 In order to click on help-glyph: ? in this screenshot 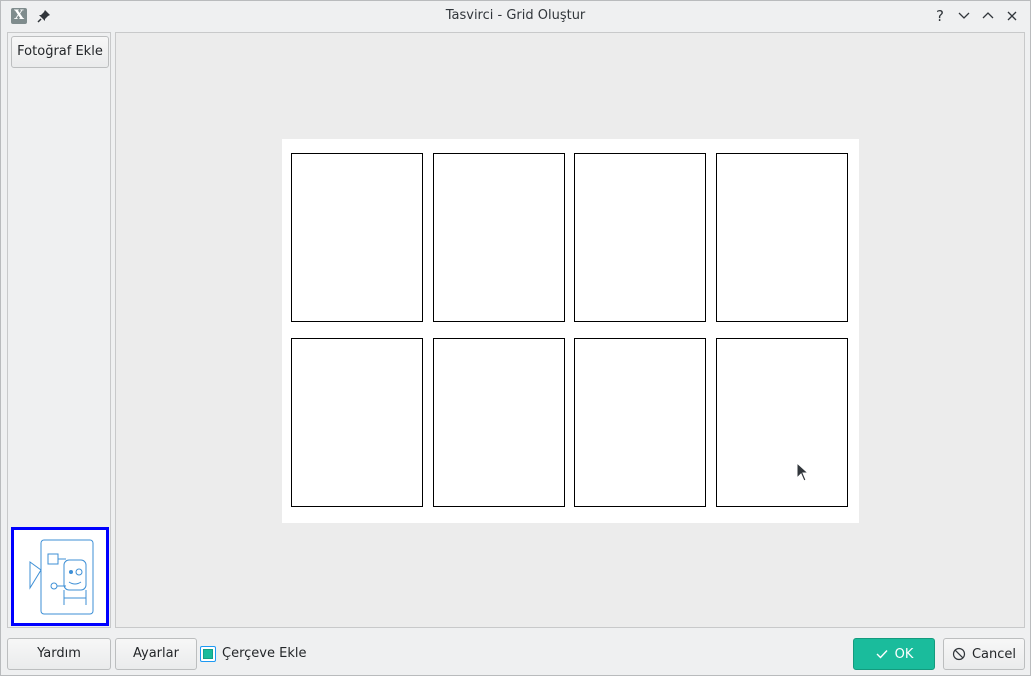, I will do `click(940, 16)`.